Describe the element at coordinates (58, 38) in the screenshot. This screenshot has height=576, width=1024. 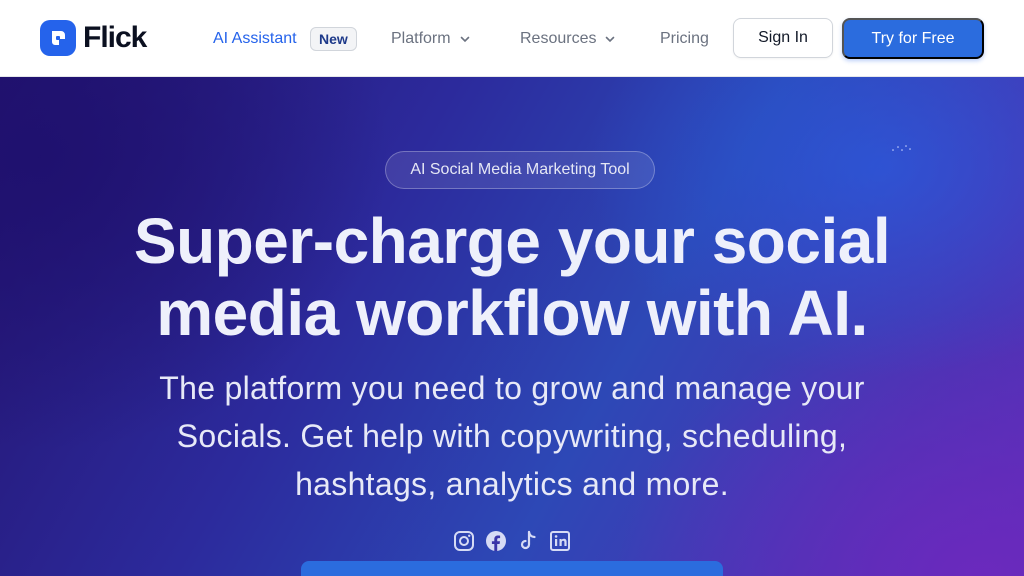
I see `flick-logo-icon` at that location.